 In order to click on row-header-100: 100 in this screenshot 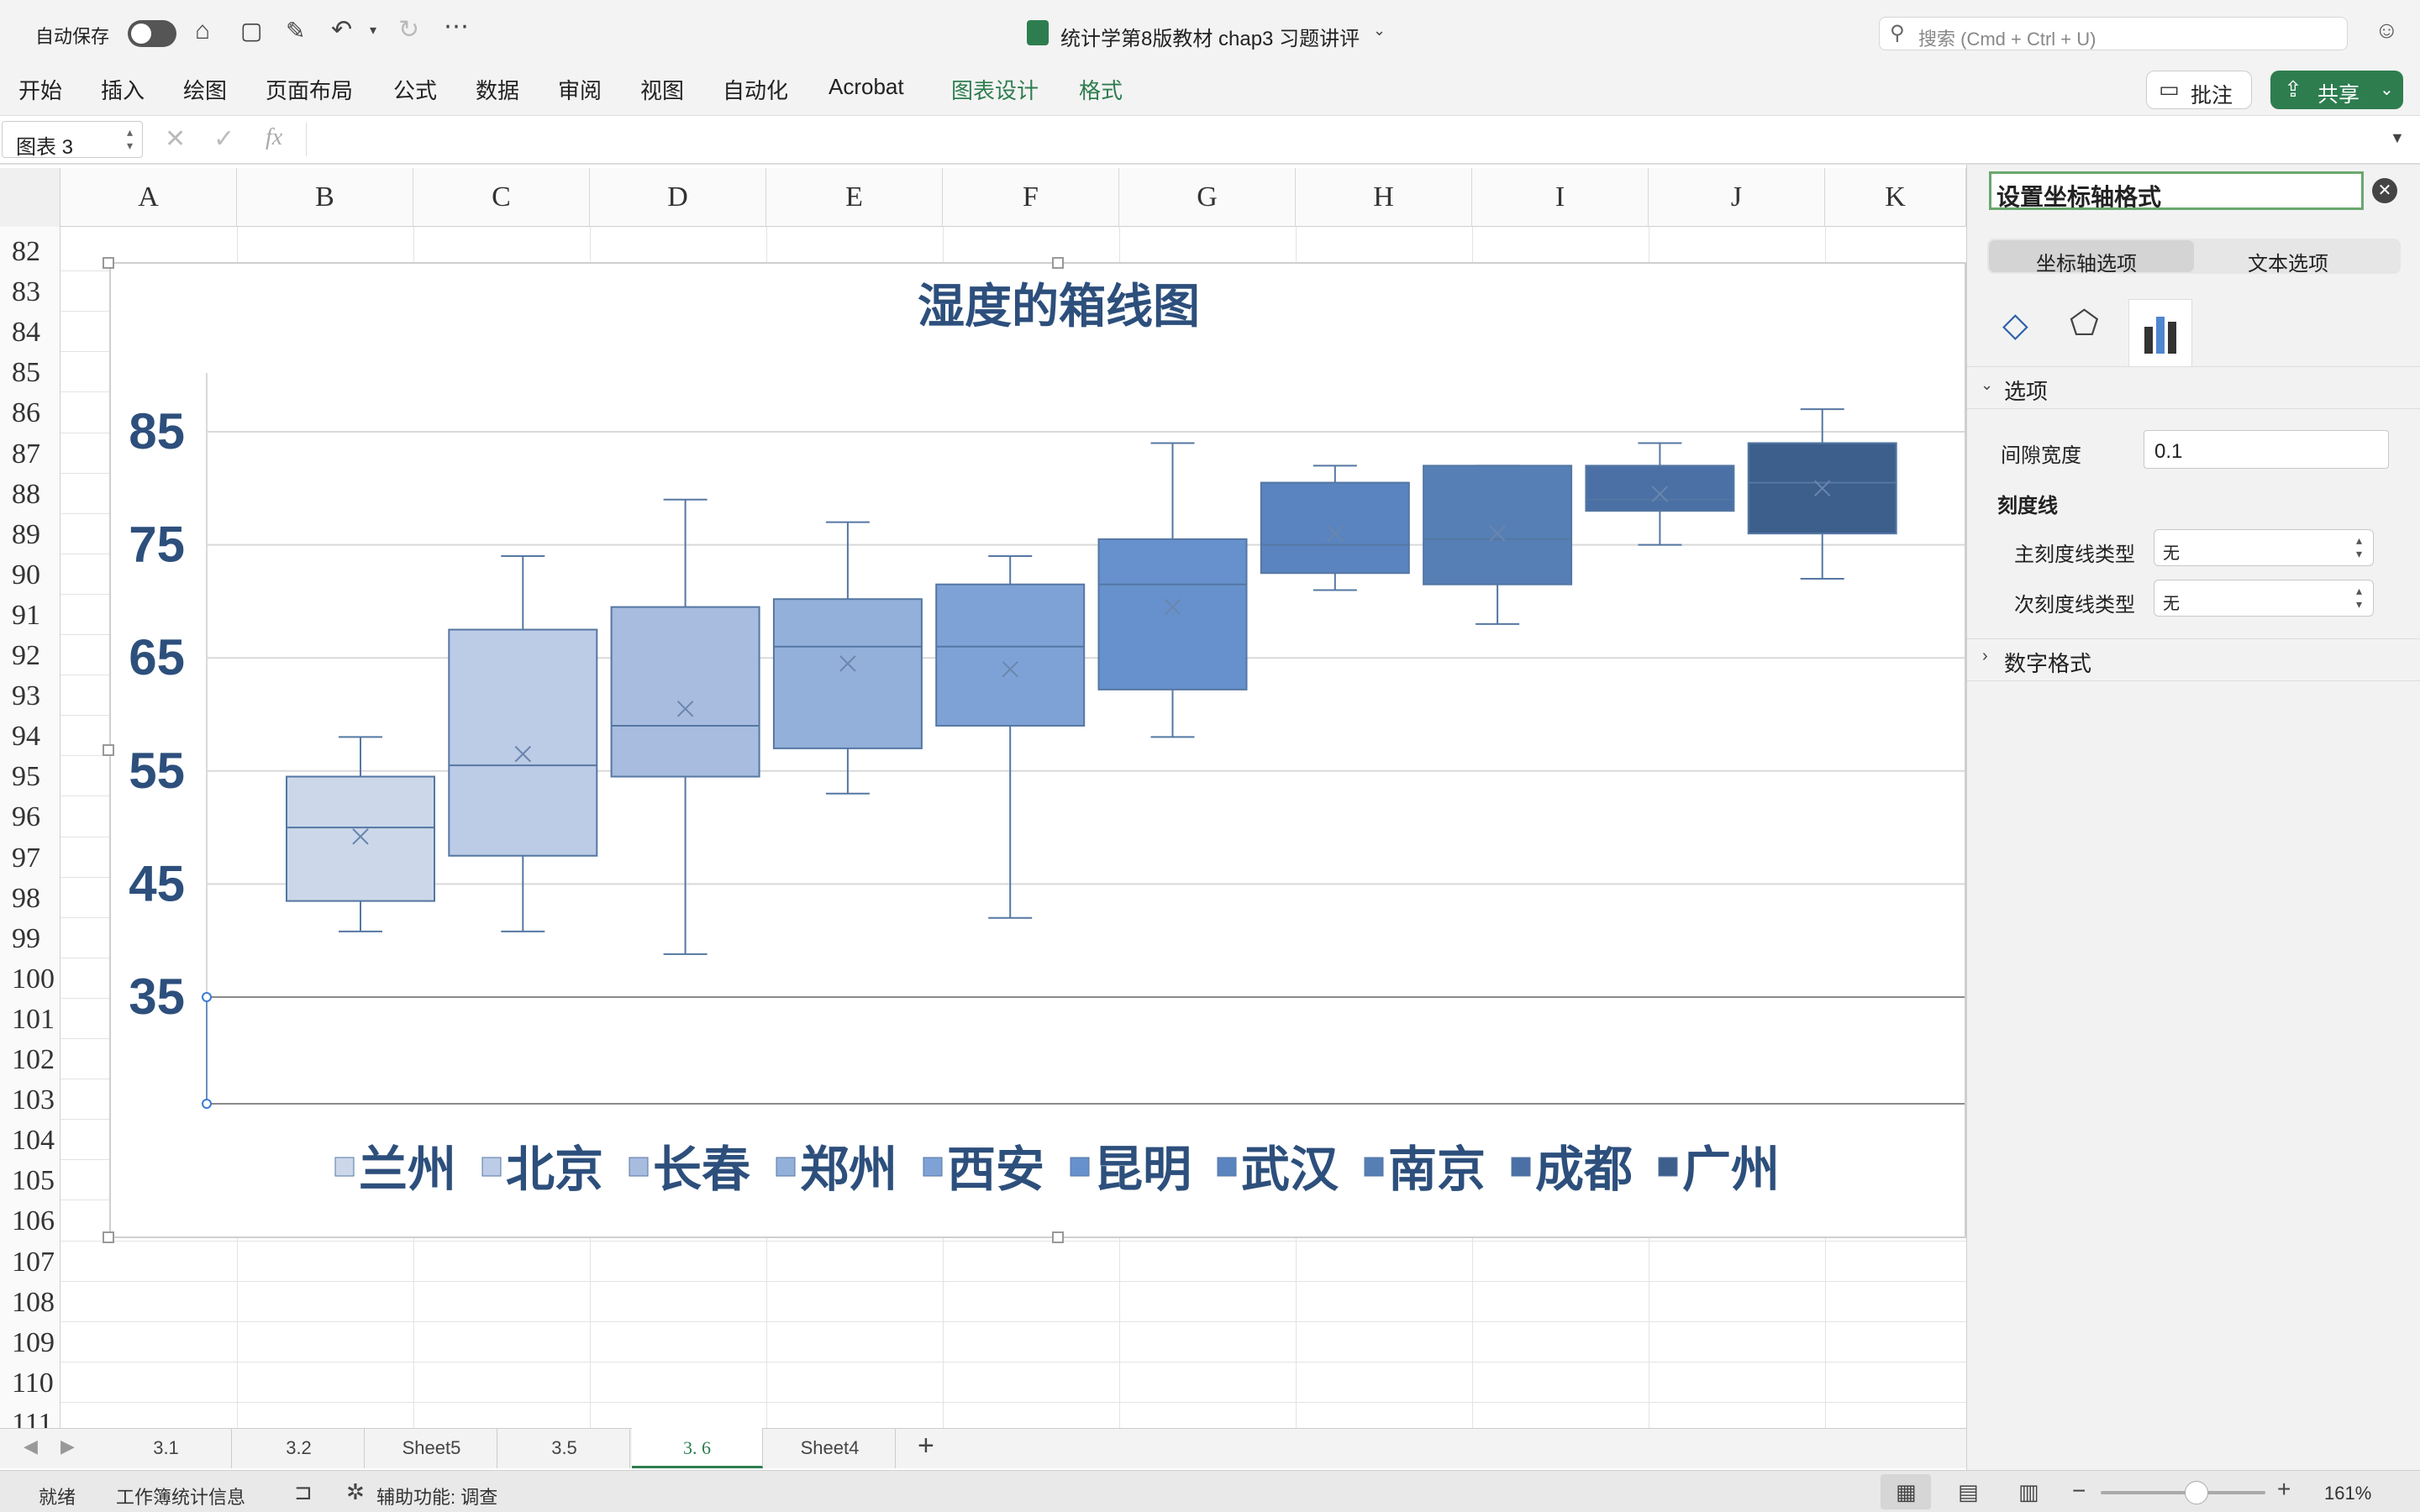, I will do `click(30, 979)`.